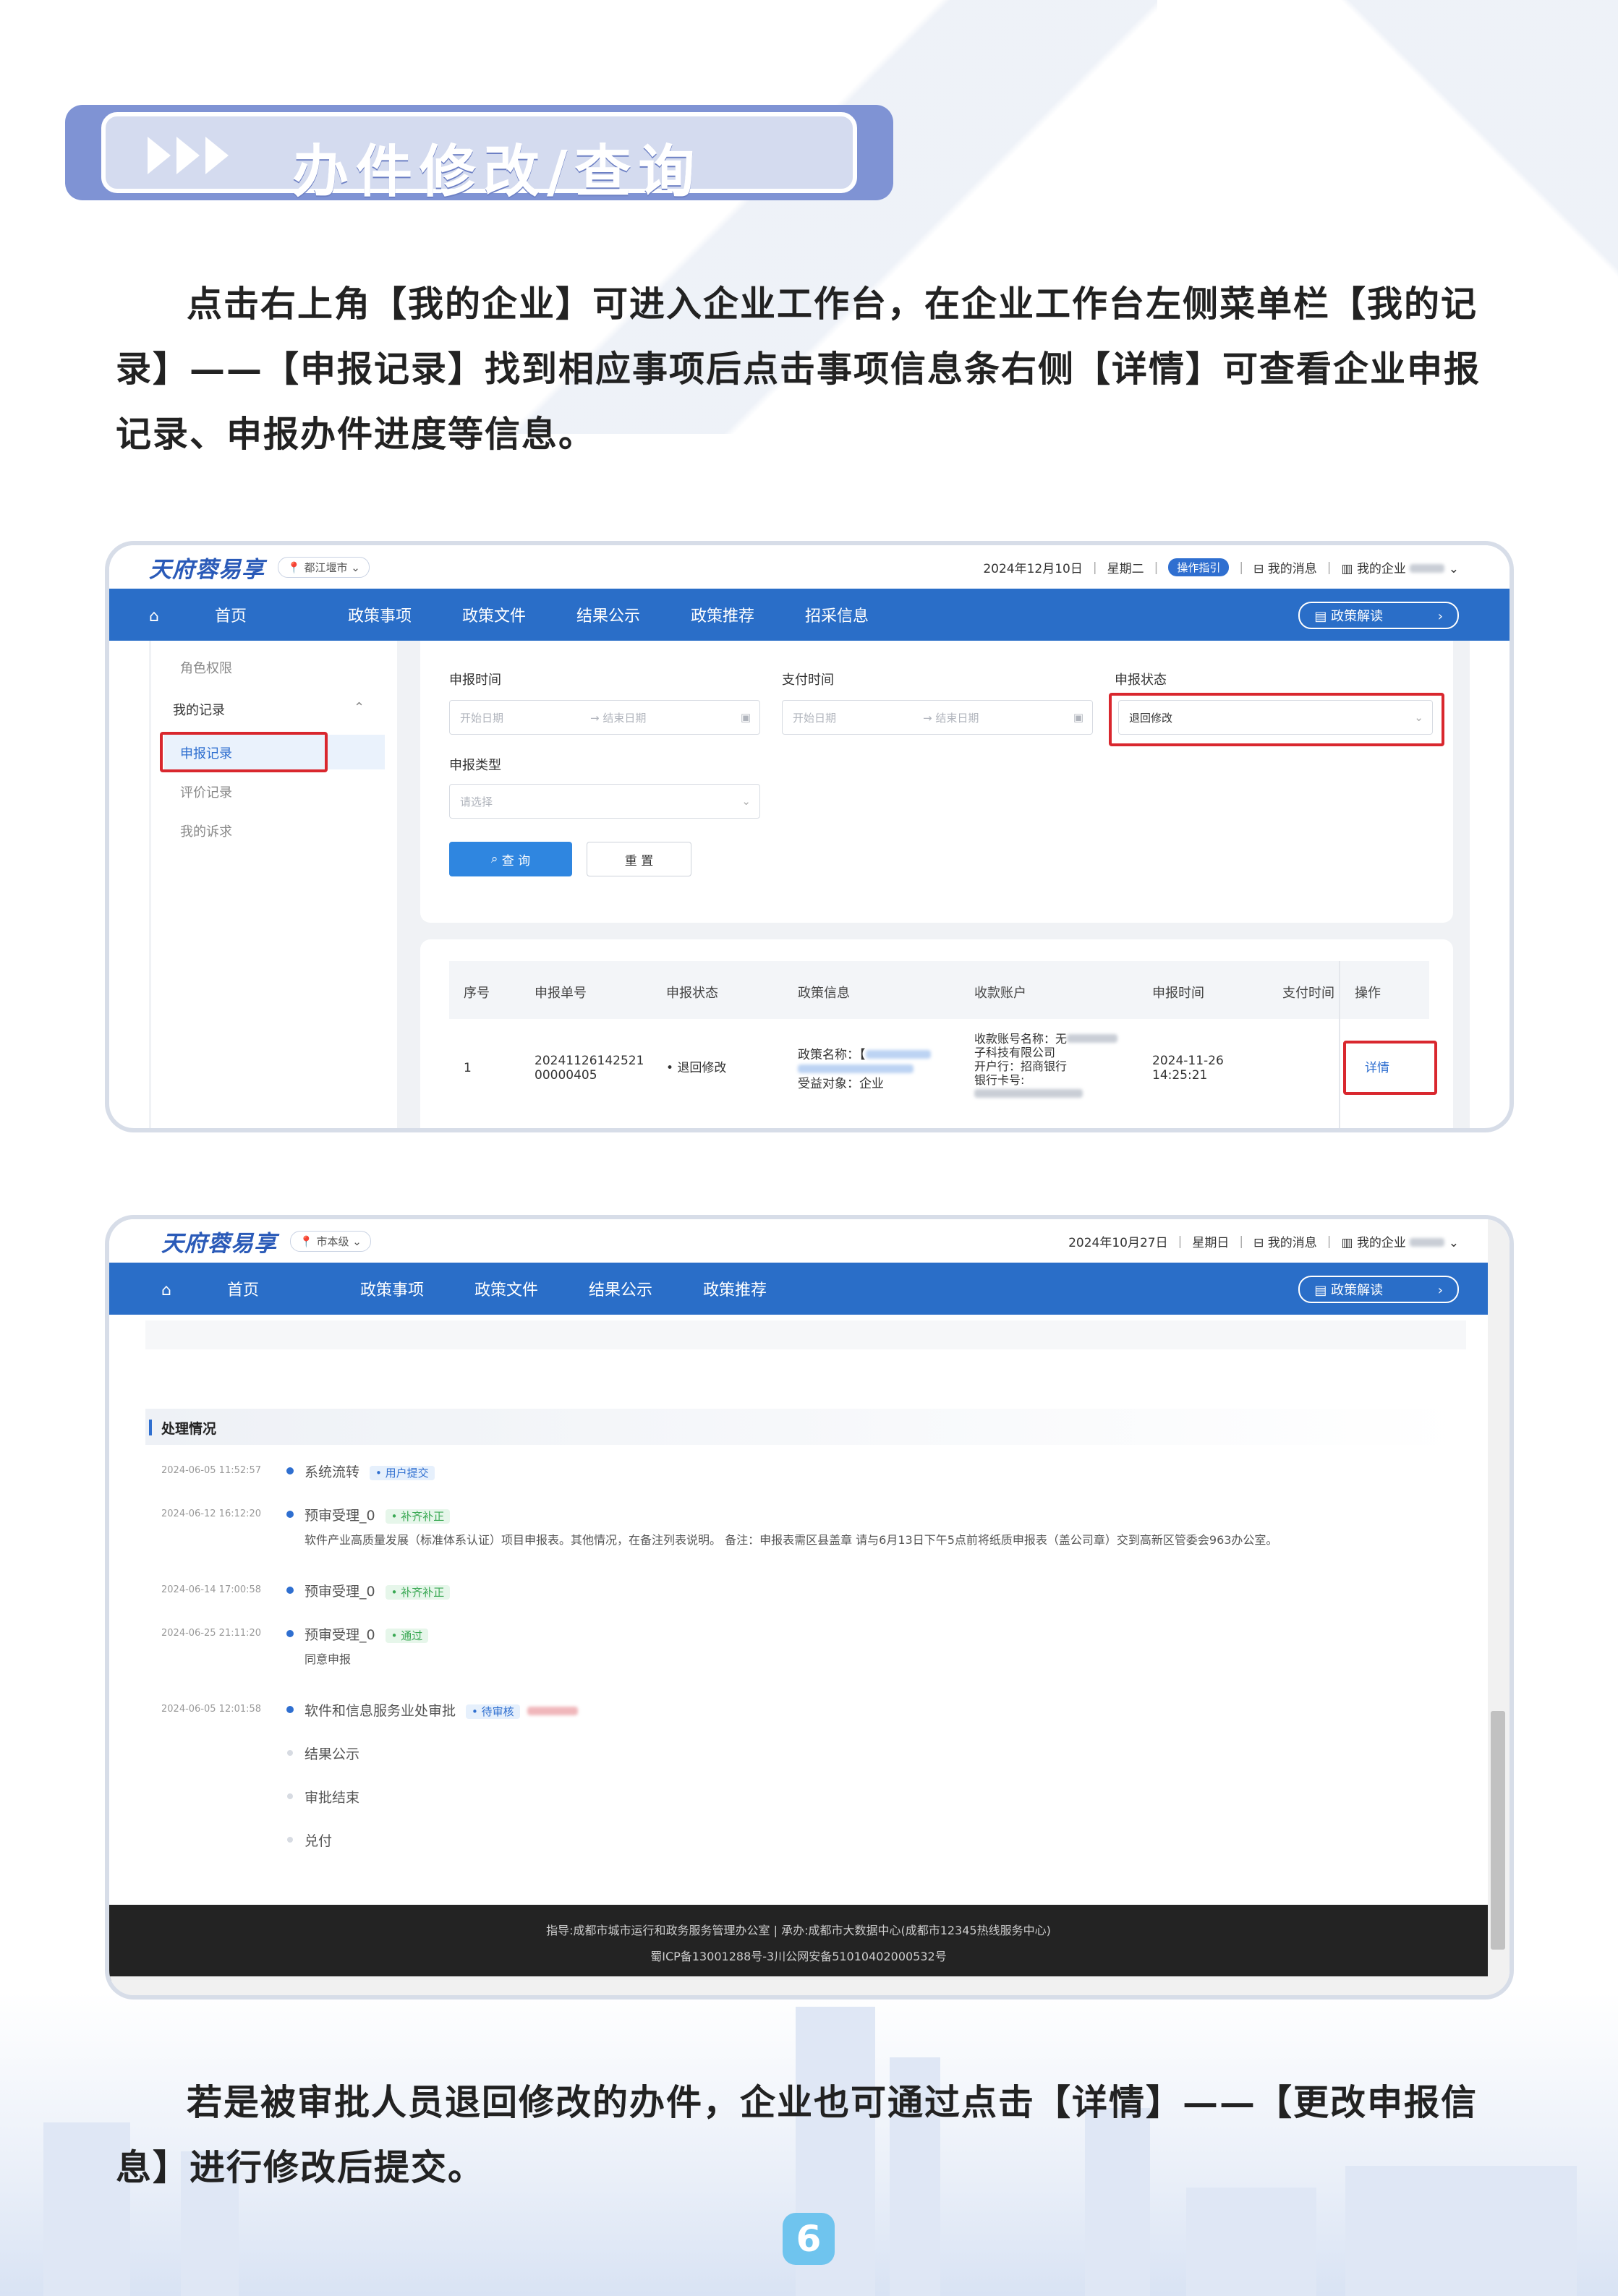 The image size is (1618, 2296). What do you see at coordinates (799, 1956) in the screenshot?
I see `footer-line: 蜀ICP备13001288号-3川公网安备51010402000532号` at bounding box center [799, 1956].